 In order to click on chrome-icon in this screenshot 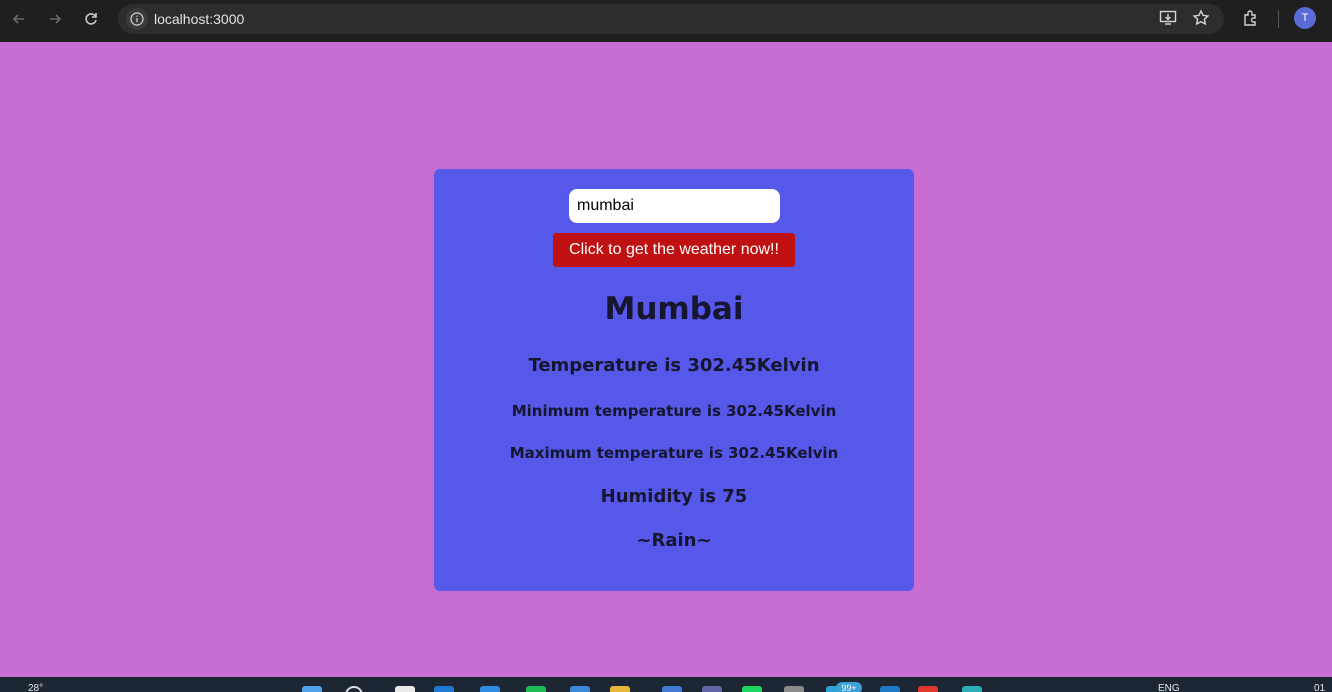, I will do `click(928, 689)`.